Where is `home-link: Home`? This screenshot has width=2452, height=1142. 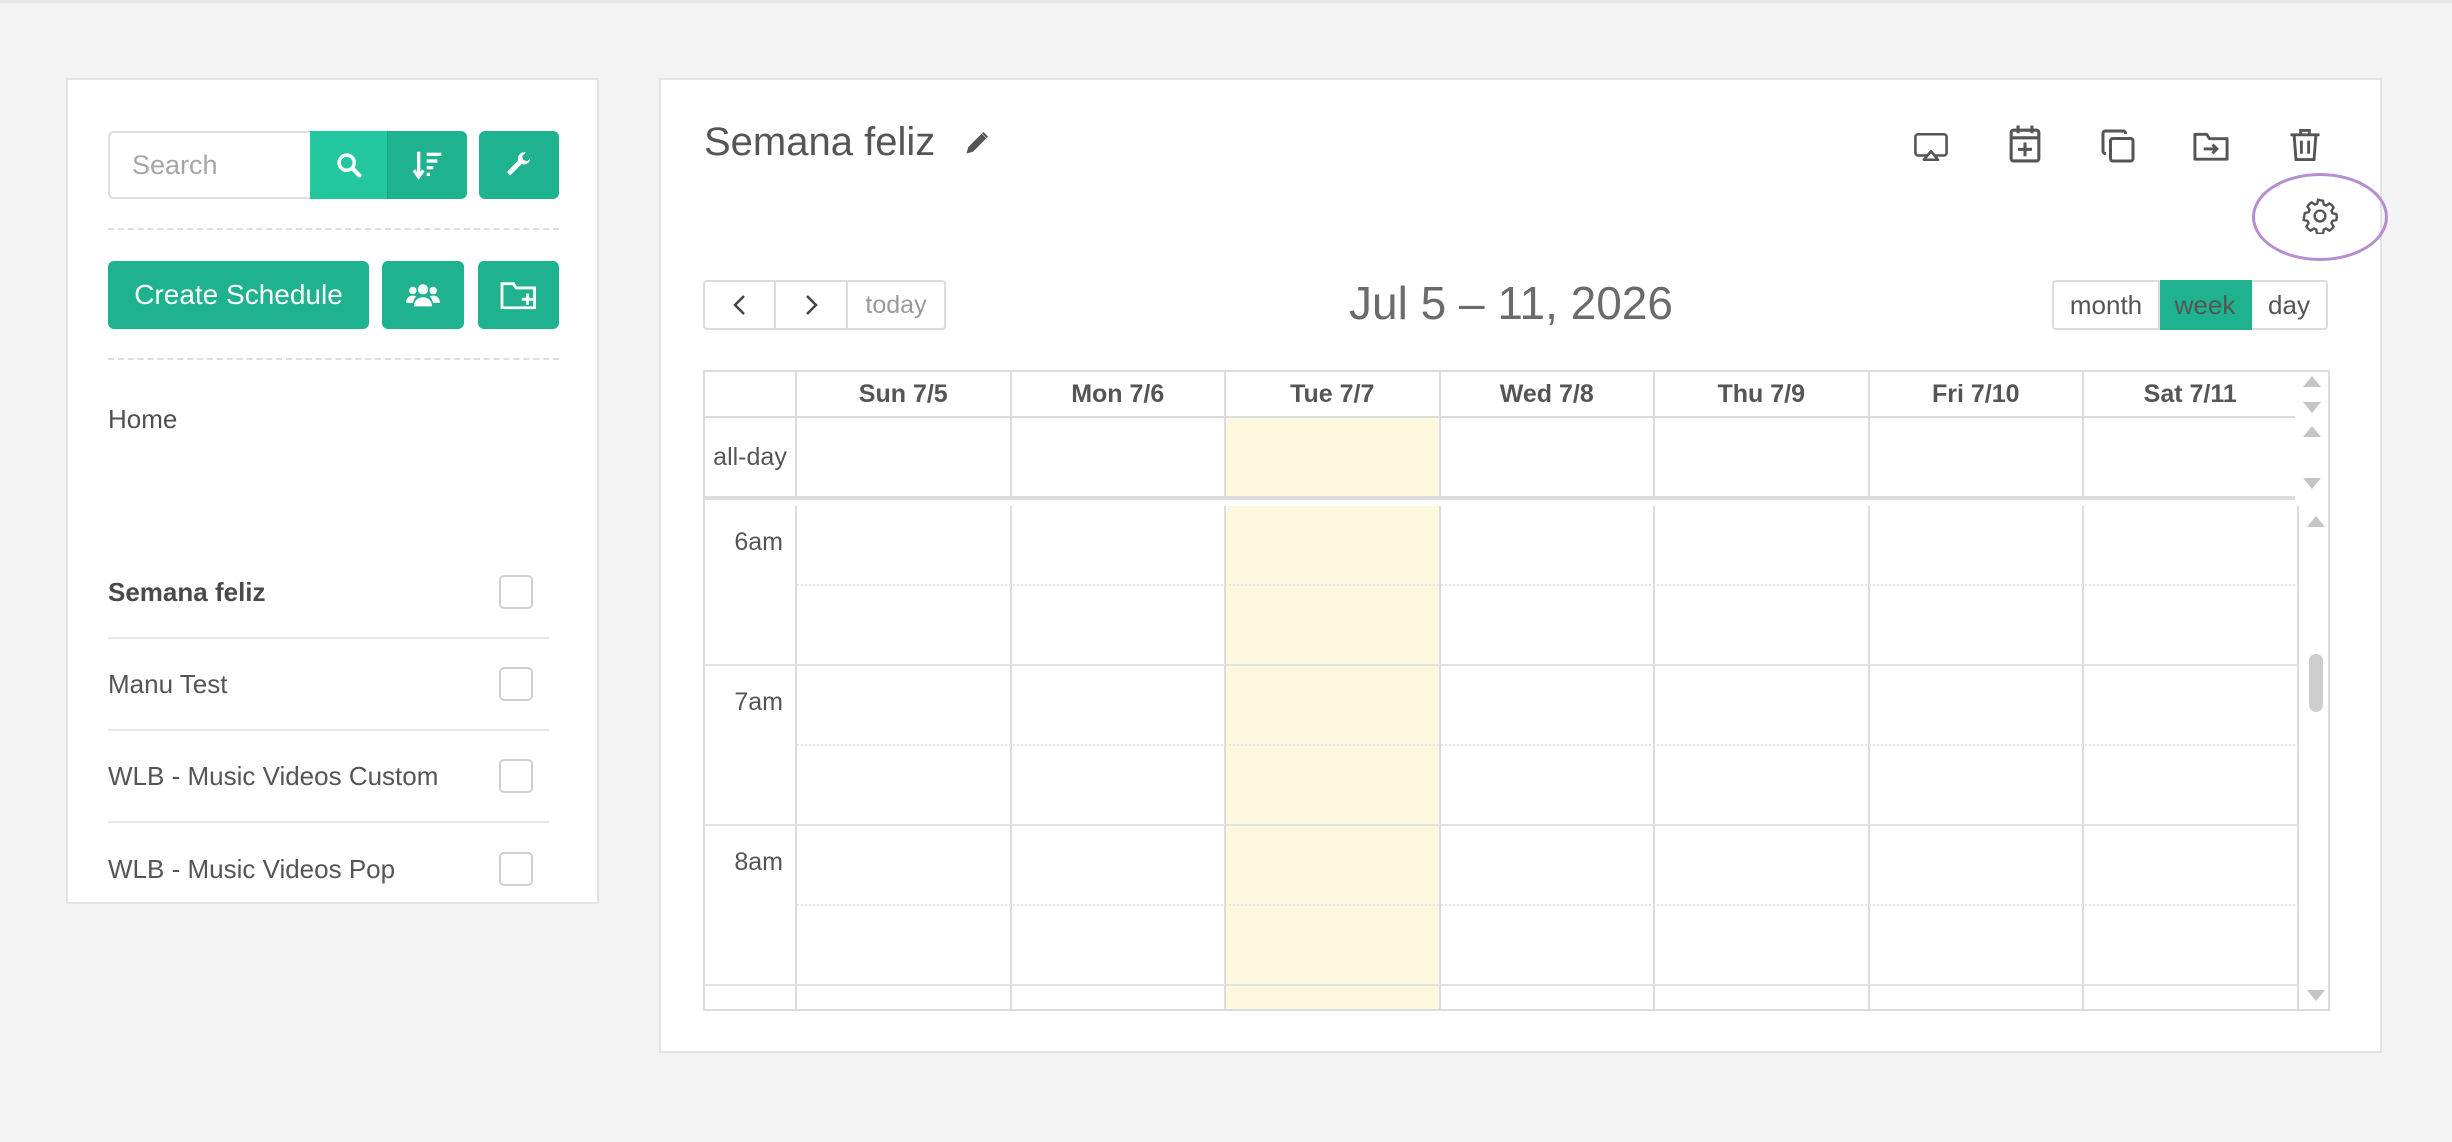
home-link: Home is located at coordinates (142, 419).